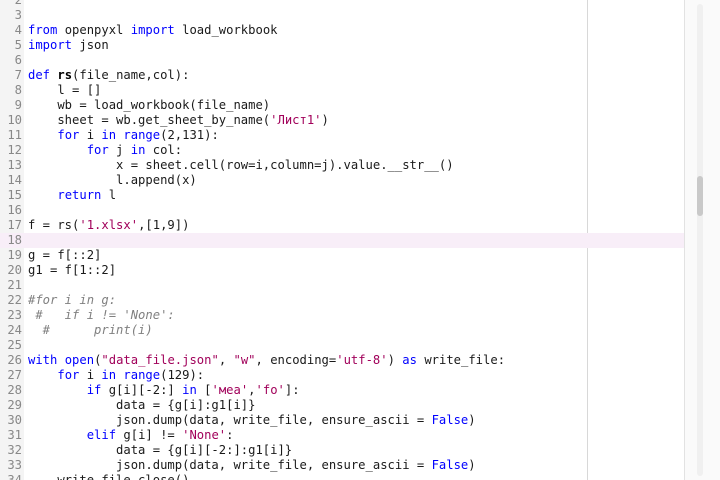 Image resolution: width=720 pixels, height=480 pixels. I want to click on vertical-scrollbar, so click(702, 240).